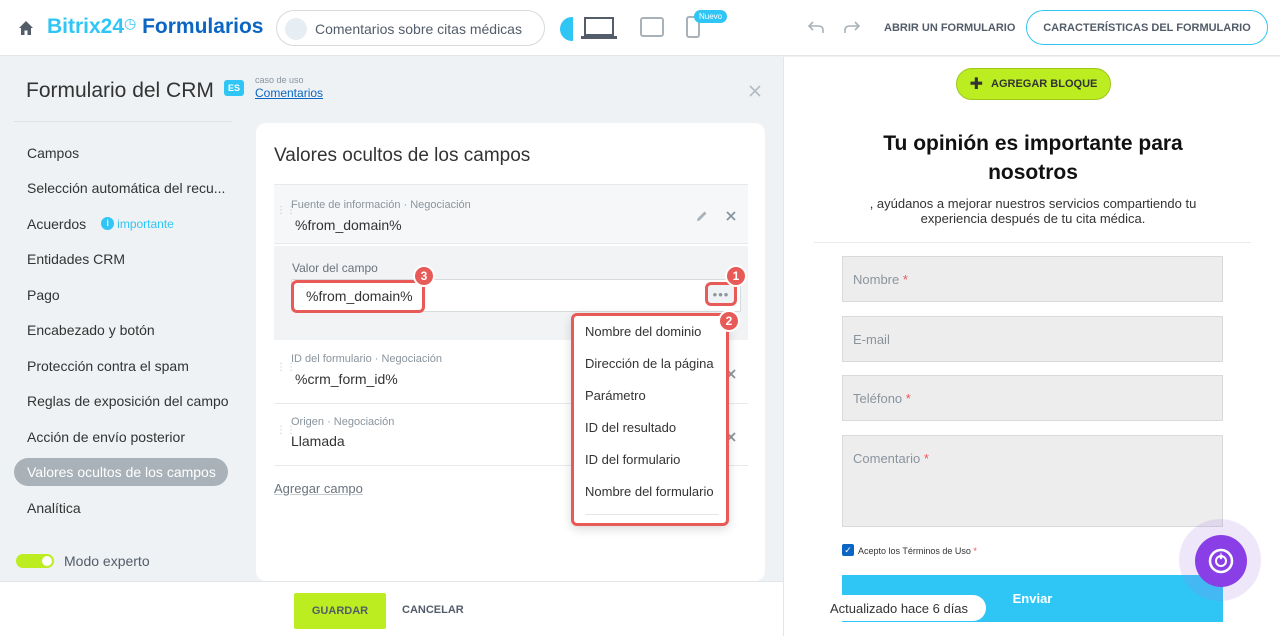 The width and height of the screenshot is (1280, 636). Describe the element at coordinates (816, 27) in the screenshot. I see `undo-icon` at that location.